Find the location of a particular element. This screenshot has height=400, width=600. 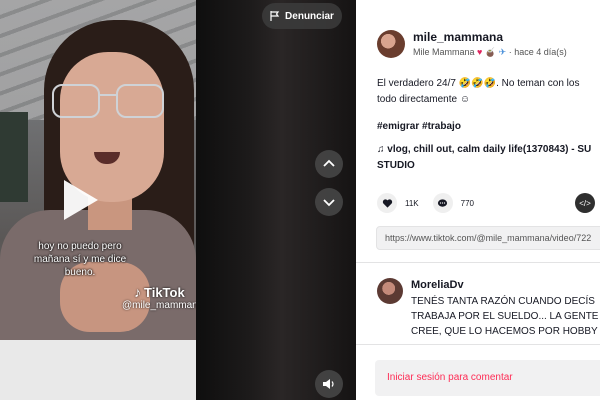

play-icon is located at coordinates (81, 200).